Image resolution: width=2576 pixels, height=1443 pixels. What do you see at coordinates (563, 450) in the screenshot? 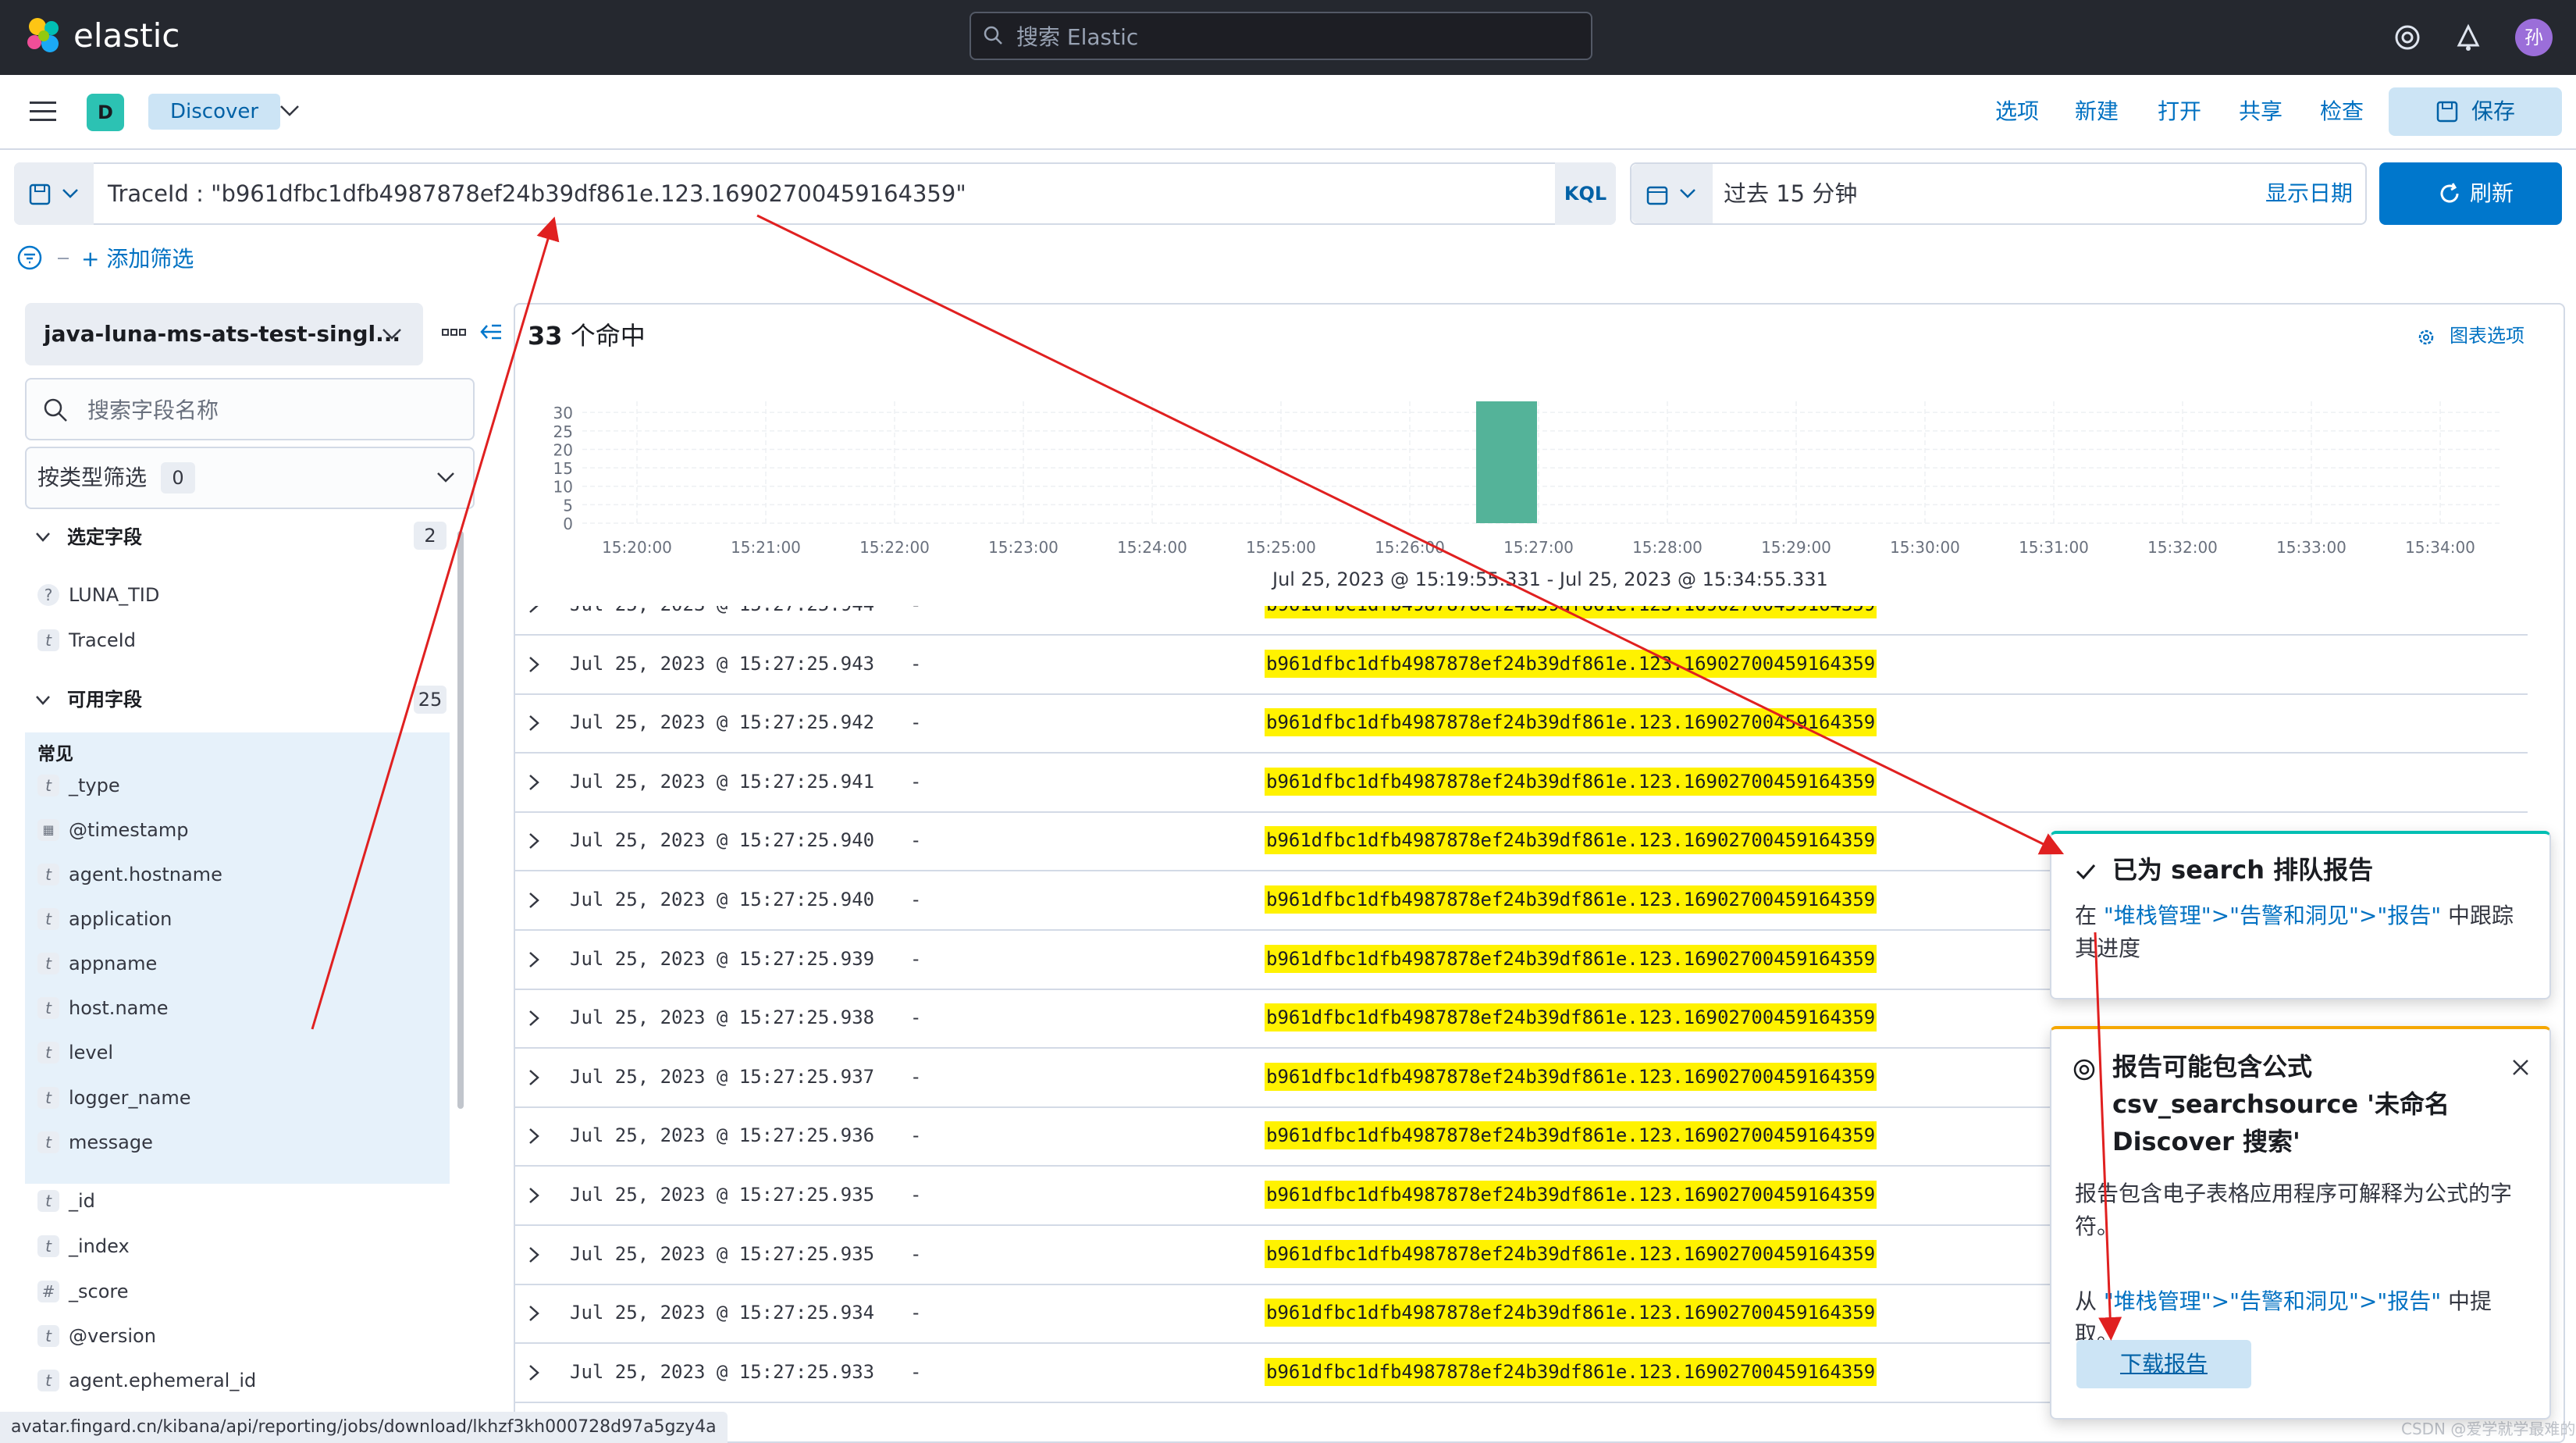
I see `y-tick-label: 20` at bounding box center [563, 450].